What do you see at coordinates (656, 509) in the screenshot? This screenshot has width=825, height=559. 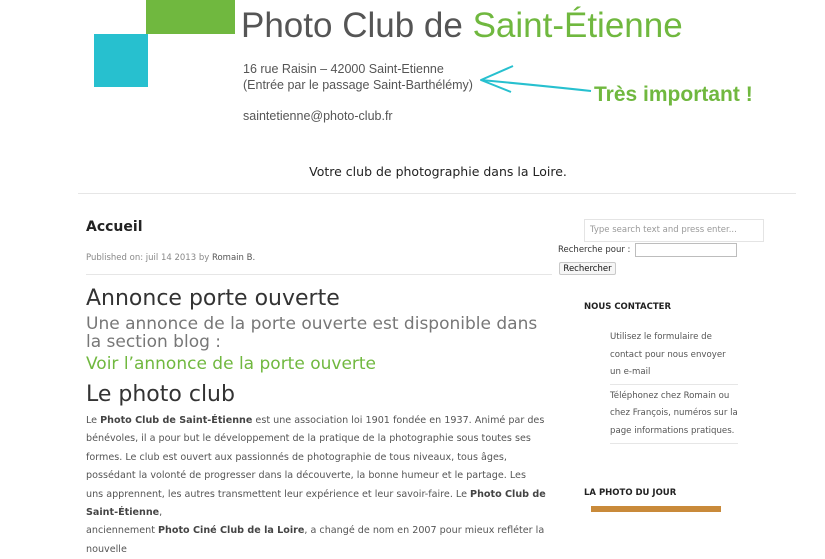 I see `photo-of-day-image` at bounding box center [656, 509].